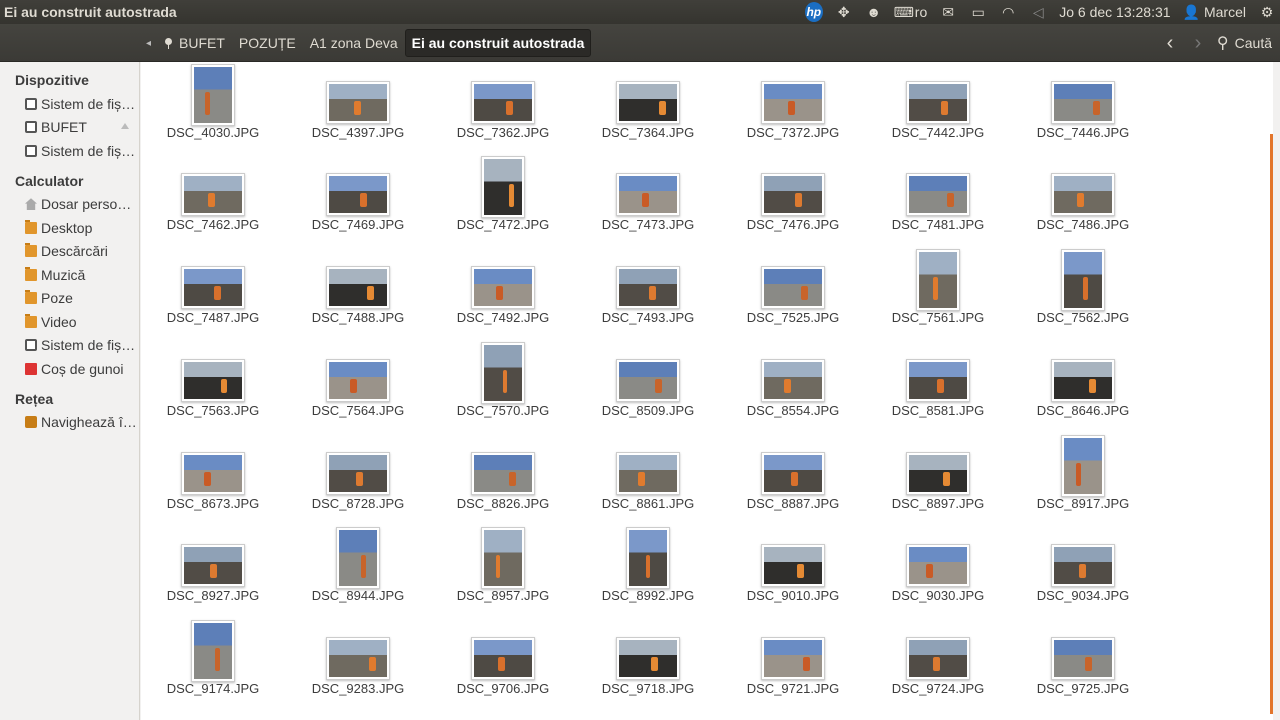 The width and height of the screenshot is (1280, 720). I want to click on file-item: DSC_7570.JPG, so click(503, 379).